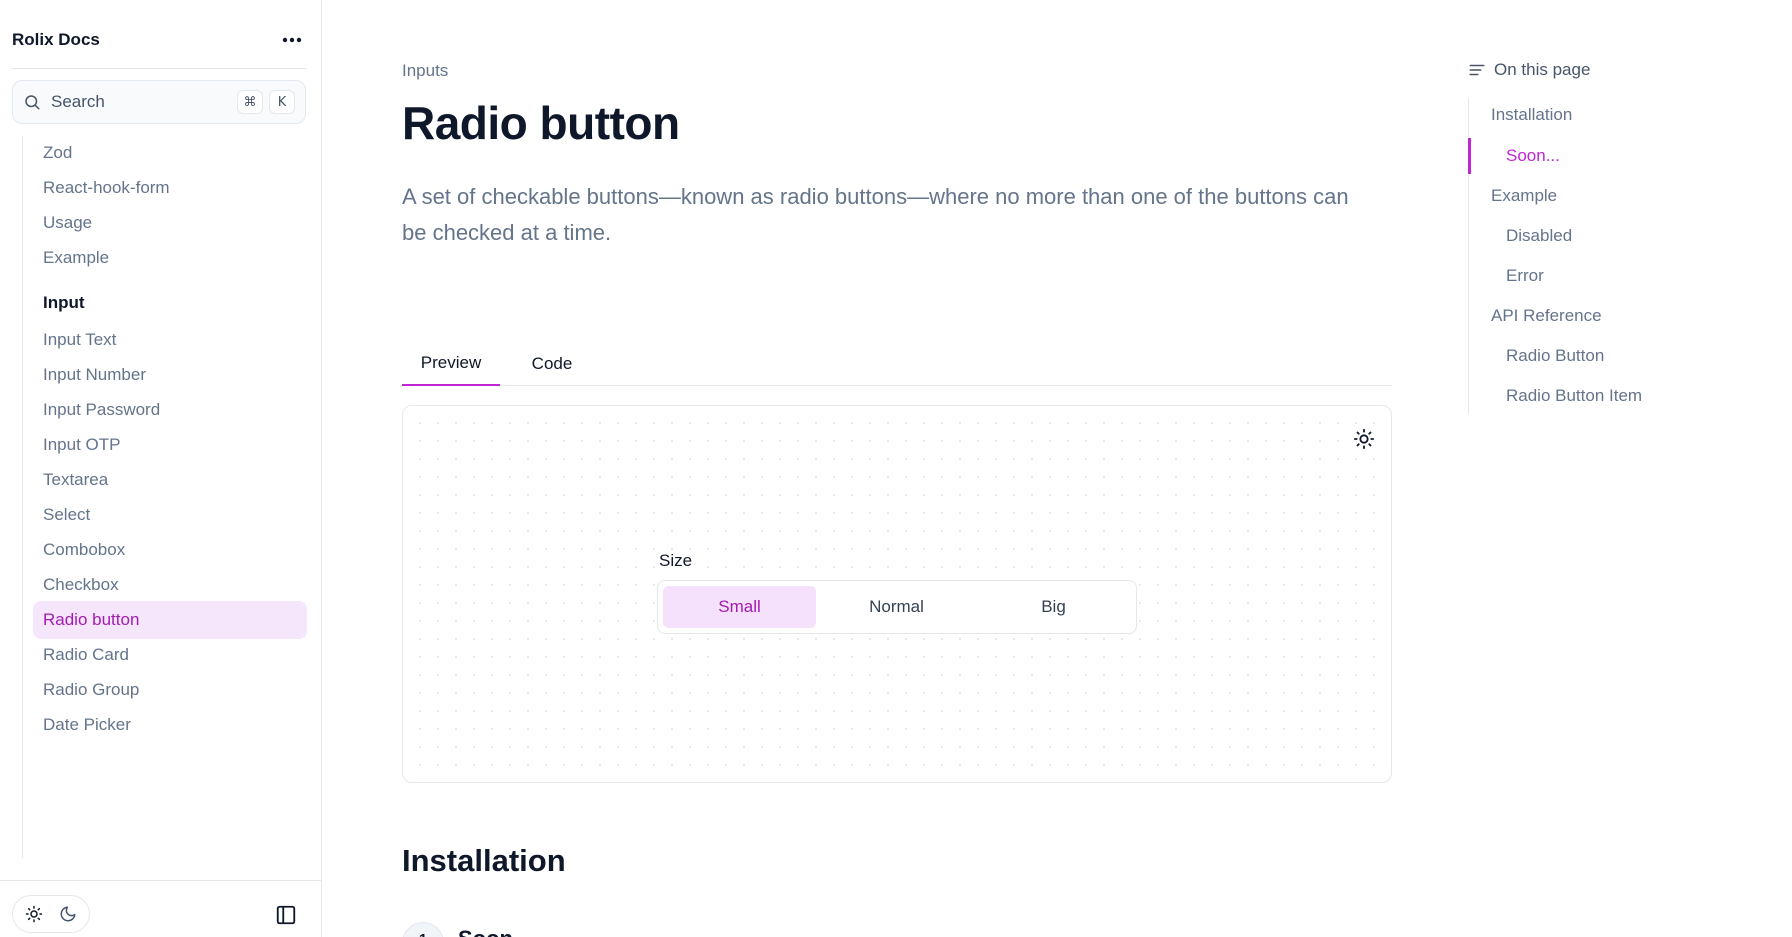 The height and width of the screenshot is (937, 1792). I want to click on light-mode-button, so click(34, 914).